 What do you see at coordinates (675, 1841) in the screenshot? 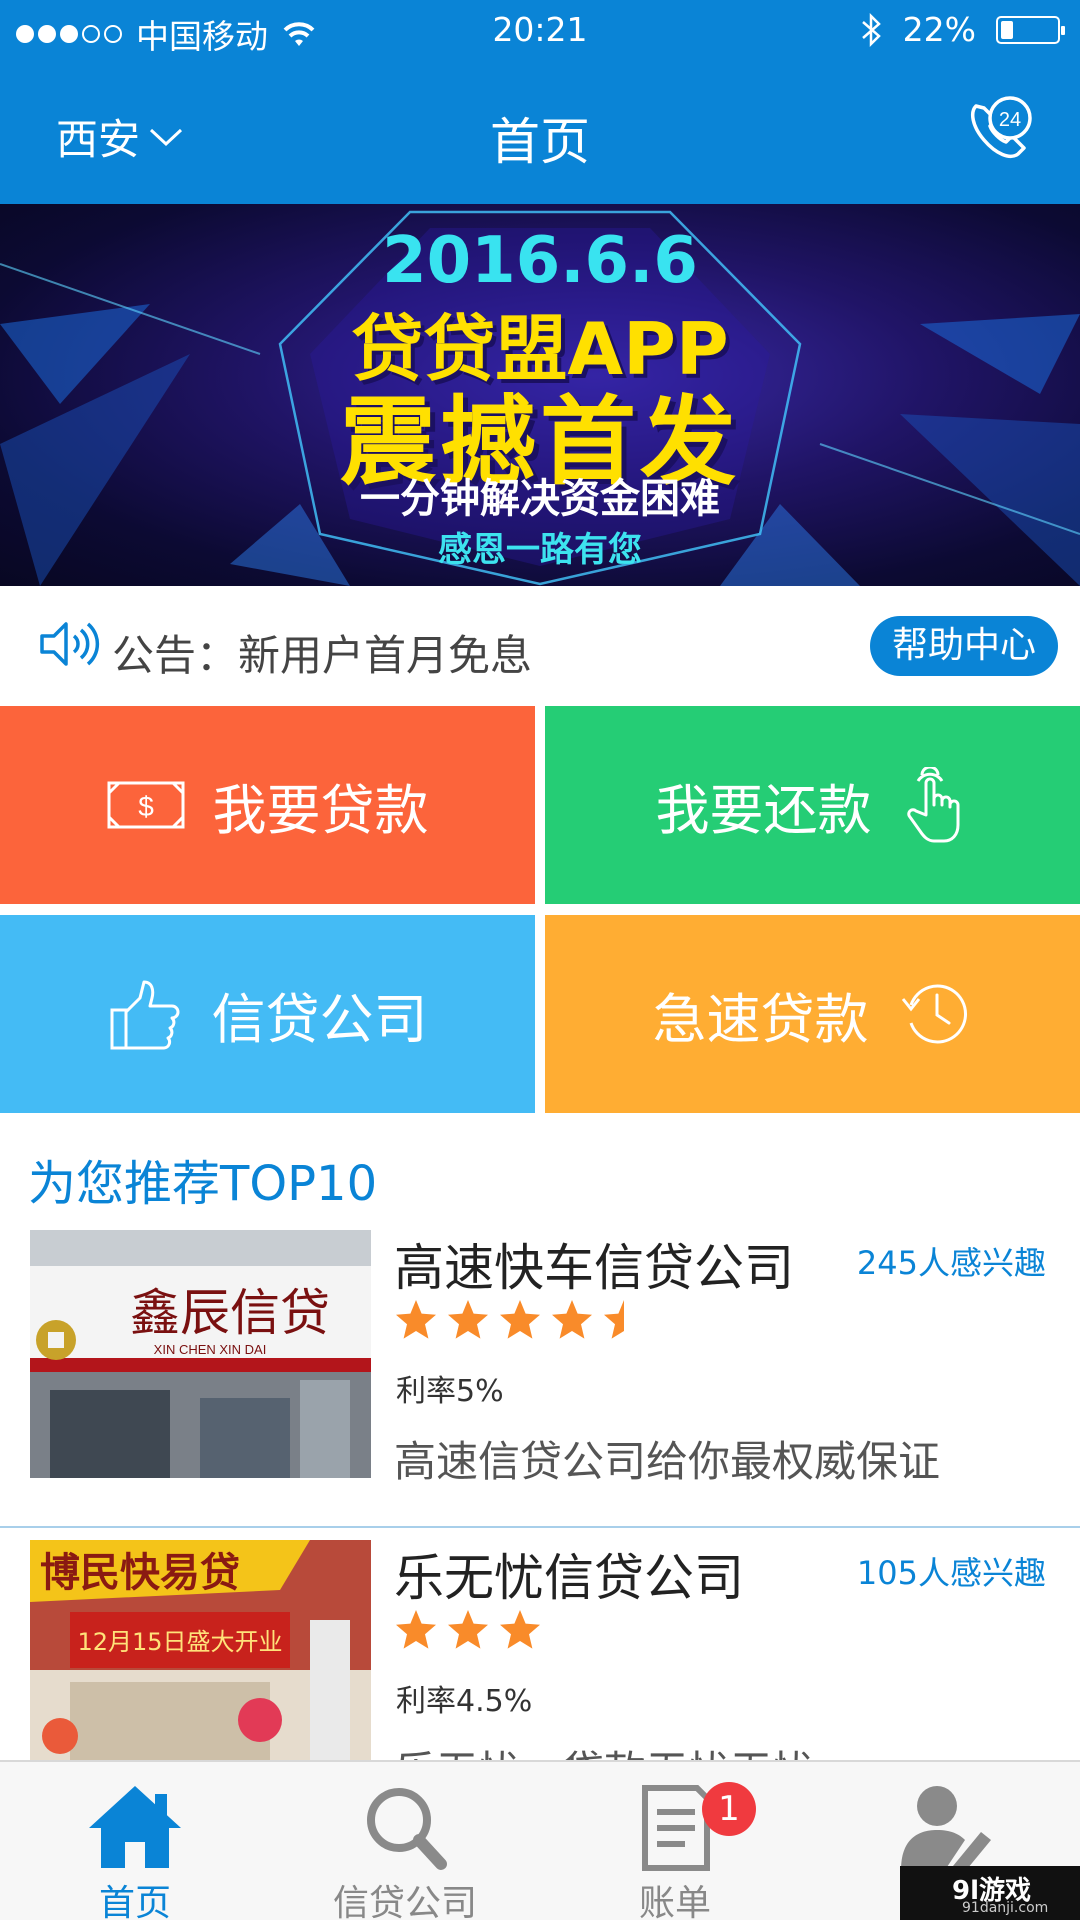
I see `tab-bill: 1 账单` at bounding box center [675, 1841].